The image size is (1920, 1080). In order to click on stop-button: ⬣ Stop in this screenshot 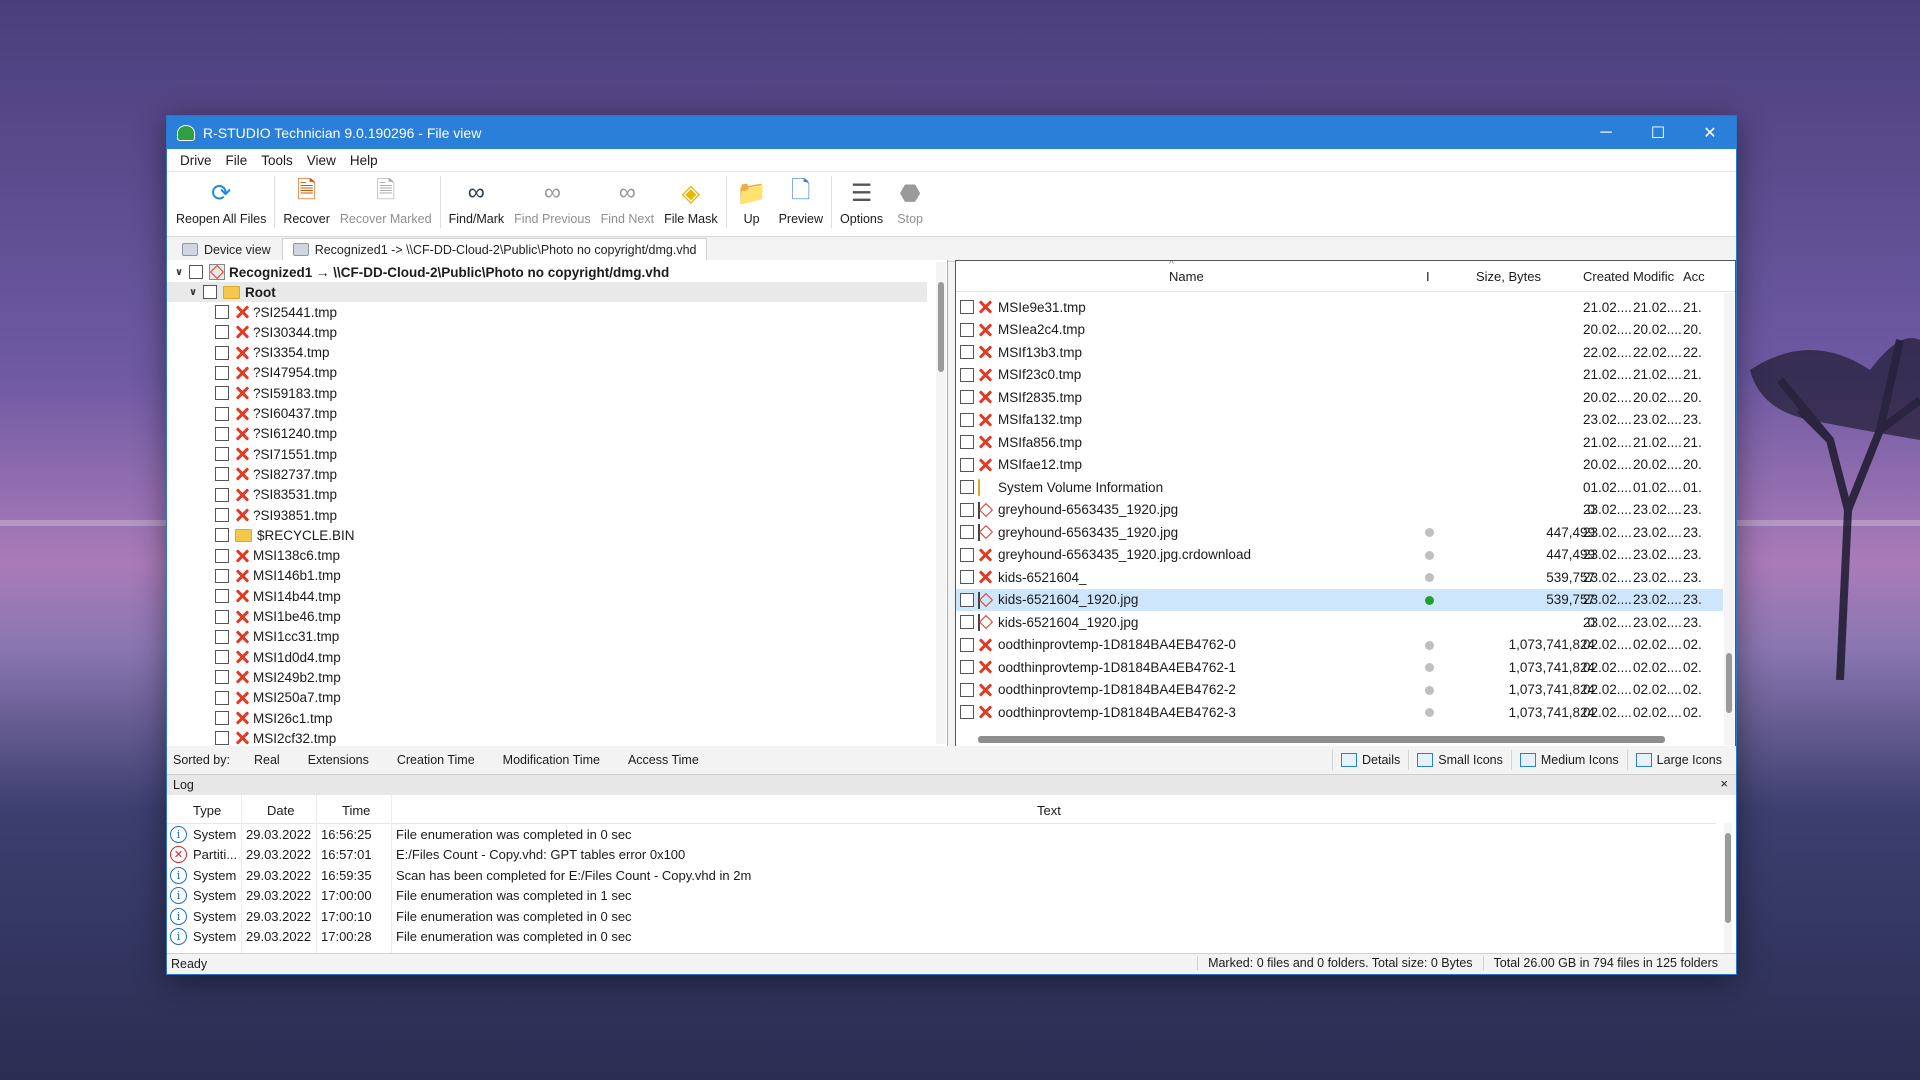, I will do `click(910, 201)`.